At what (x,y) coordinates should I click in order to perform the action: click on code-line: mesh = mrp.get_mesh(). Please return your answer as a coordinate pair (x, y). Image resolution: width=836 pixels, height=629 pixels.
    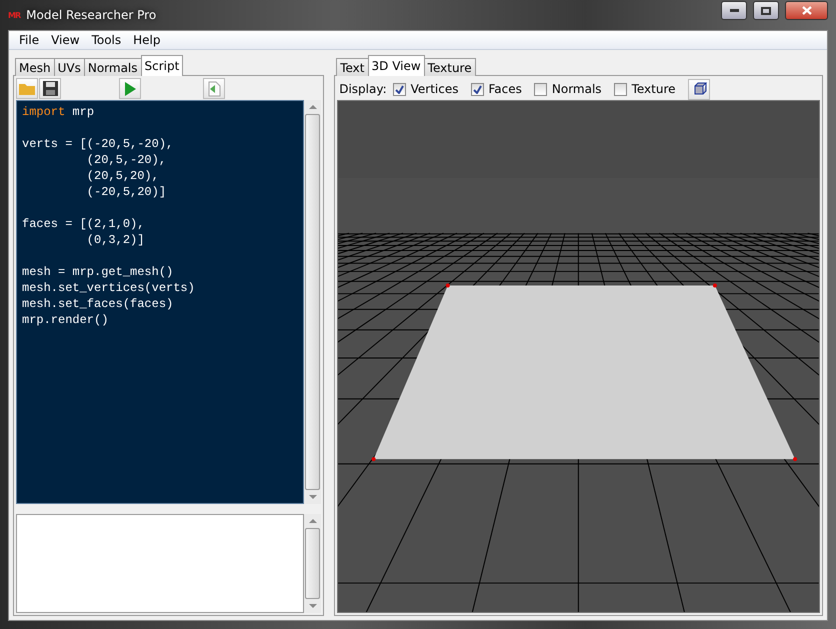
    Looking at the image, I should click on (98, 272).